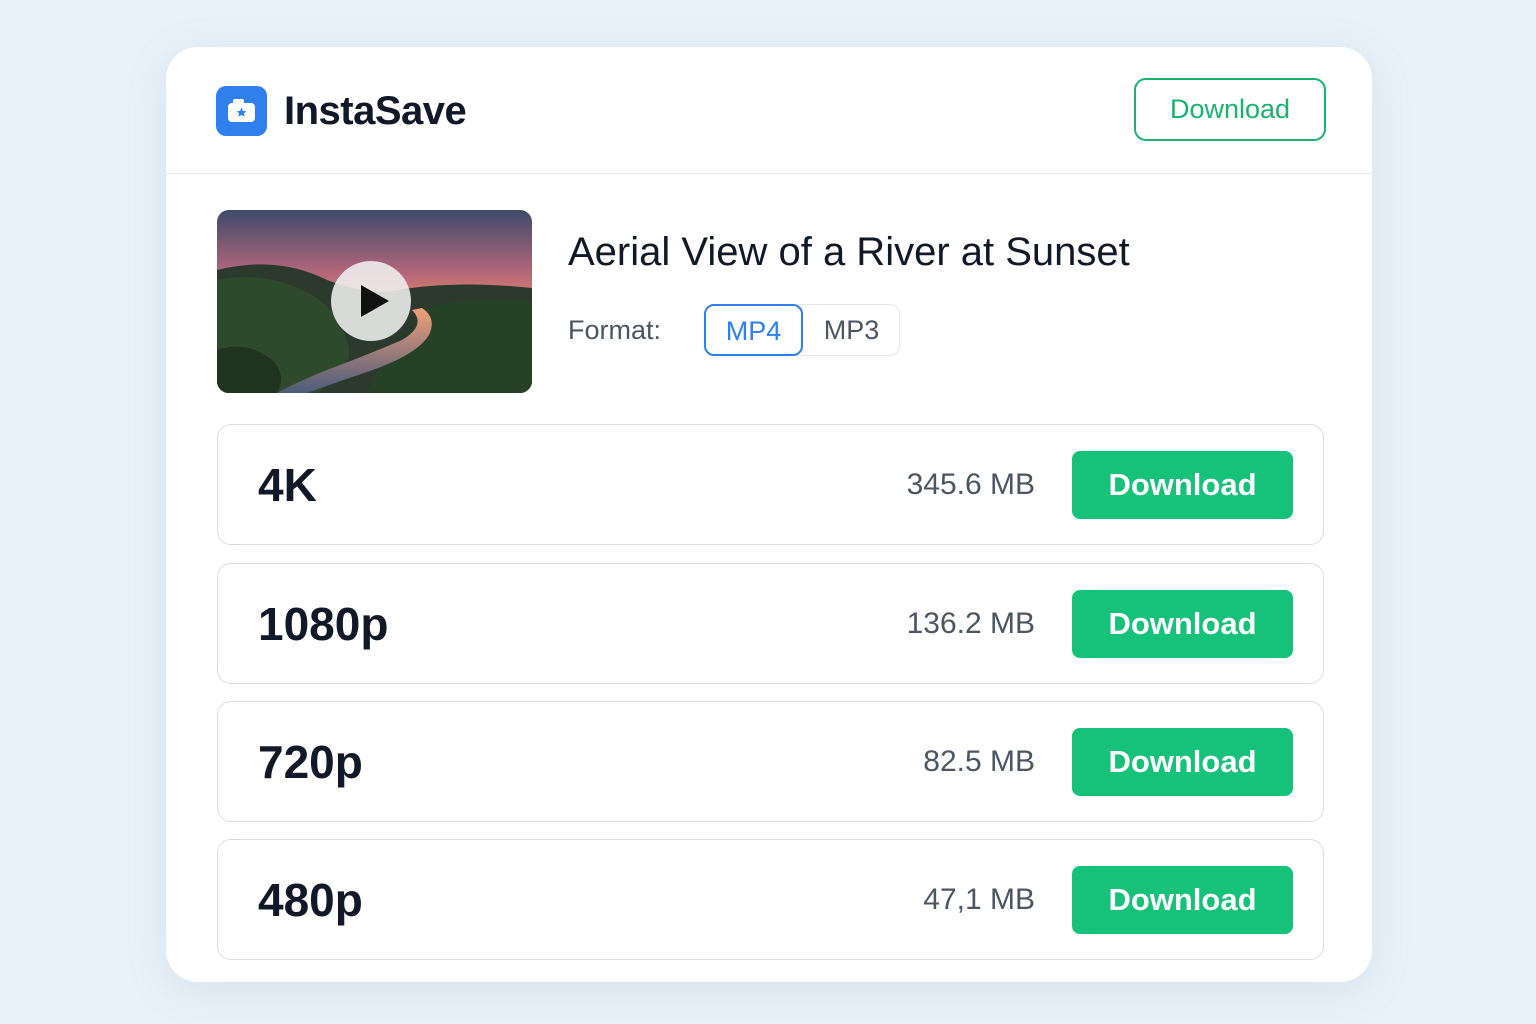  What do you see at coordinates (1182, 624) in the screenshot?
I see `download-1080p-button: Download` at bounding box center [1182, 624].